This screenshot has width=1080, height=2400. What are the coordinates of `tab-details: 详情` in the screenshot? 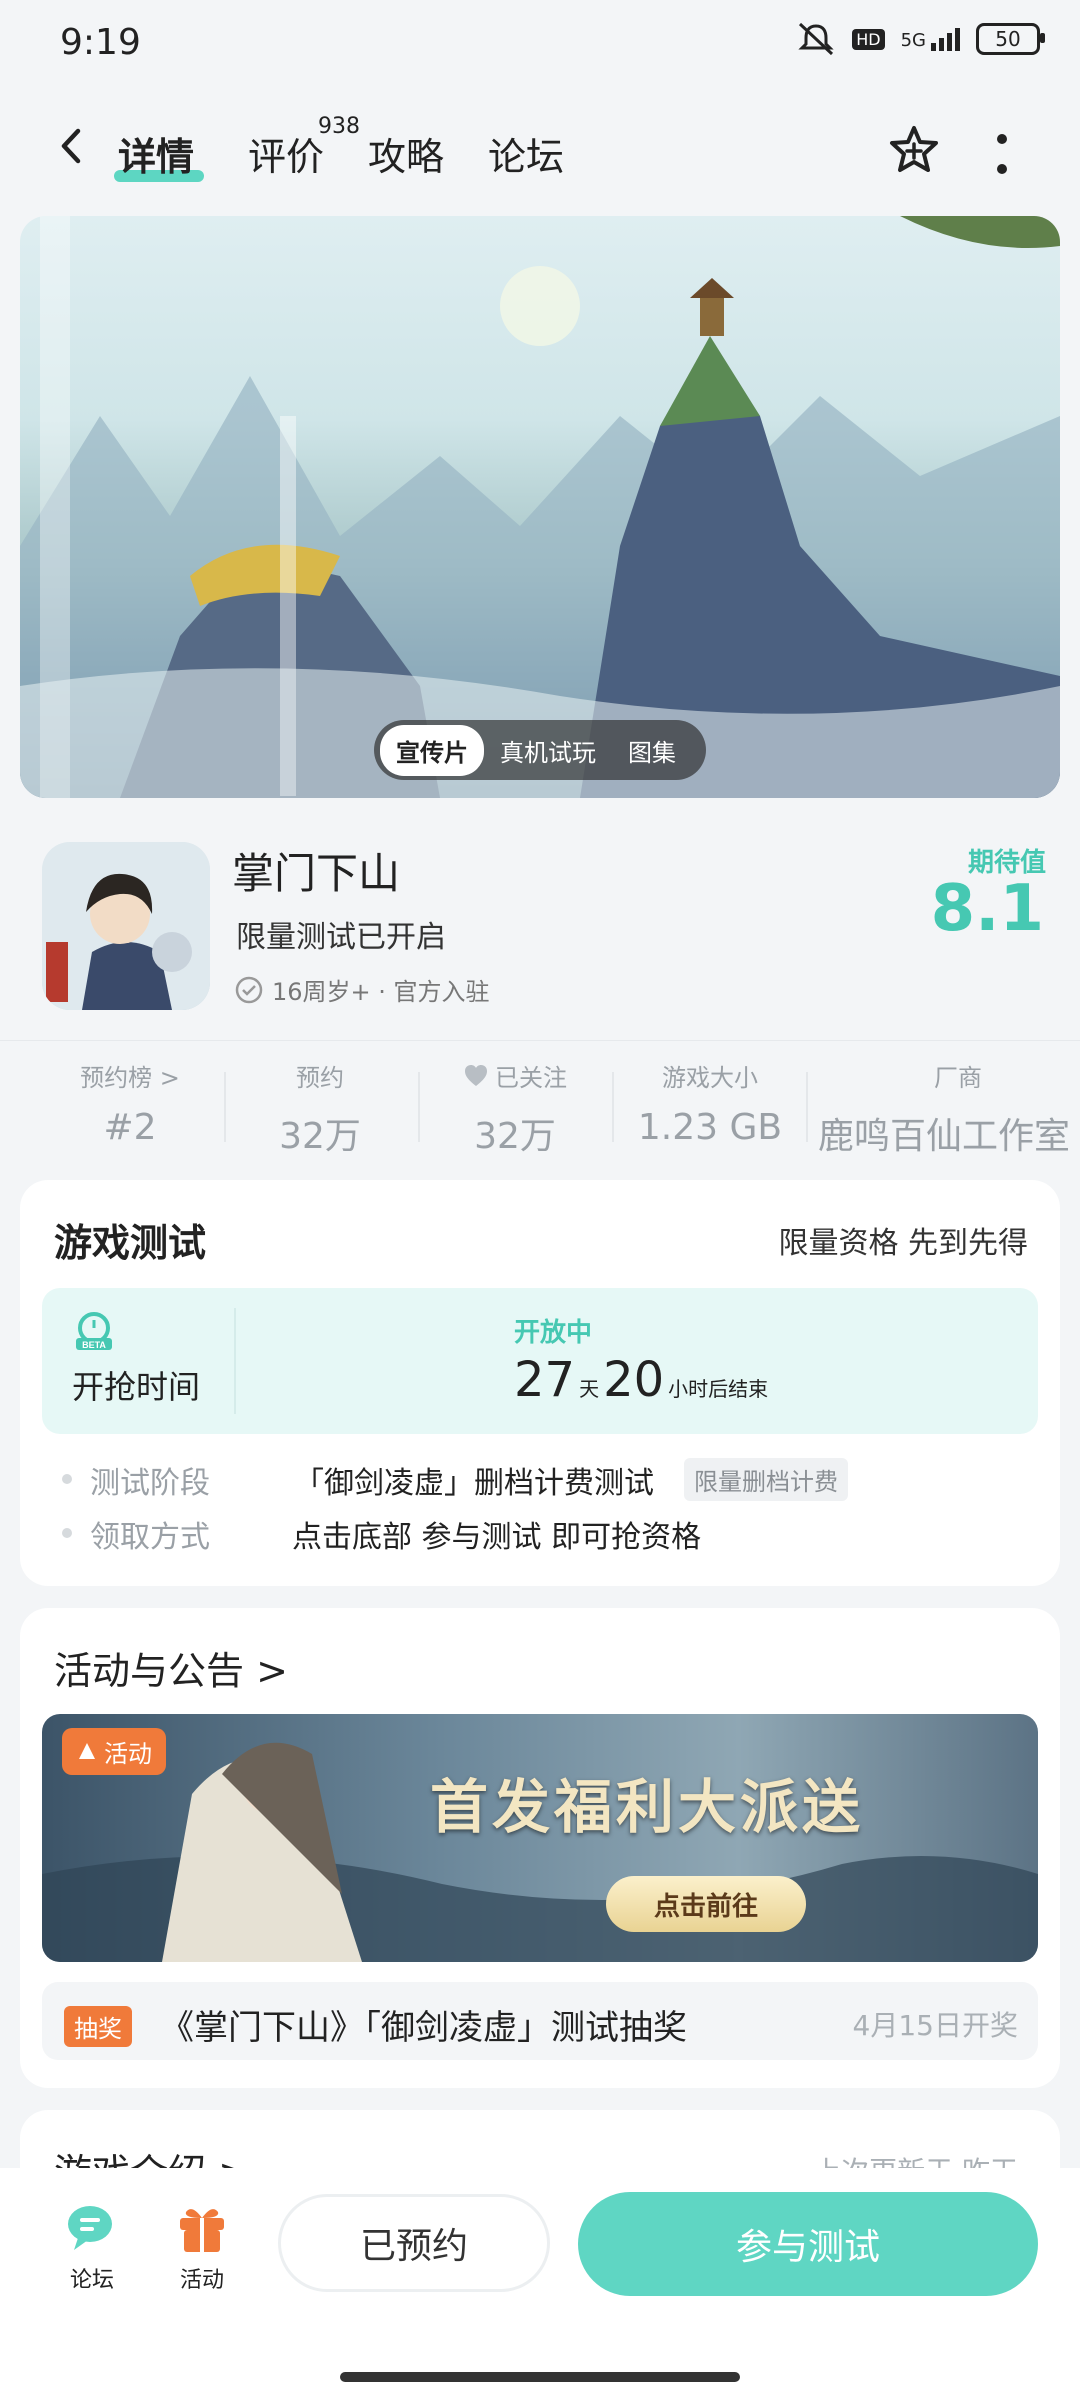 It's located at (156, 153).